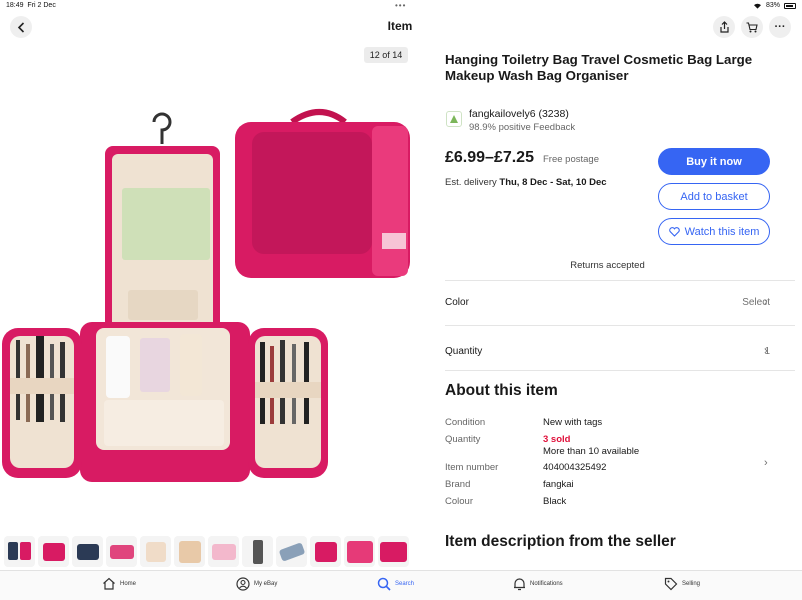  What do you see at coordinates (790, 5) in the screenshot?
I see `battery-icon` at bounding box center [790, 5].